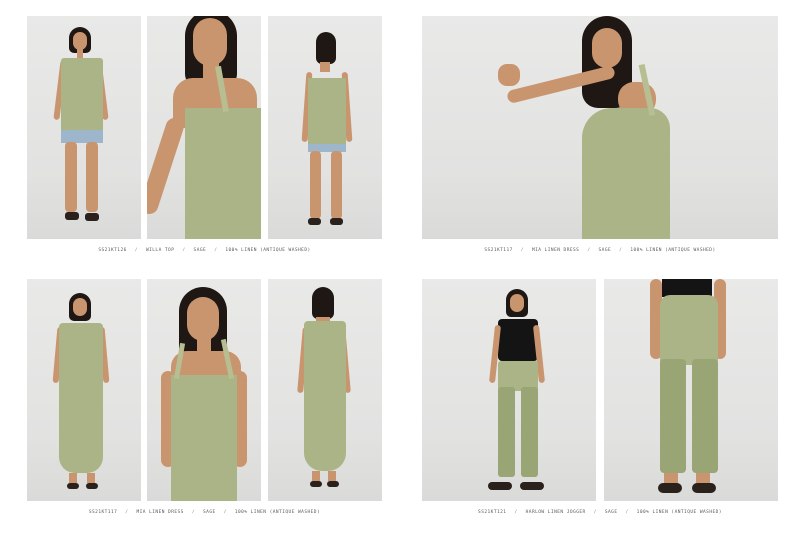 The height and width of the screenshot is (537, 805). I want to click on product-photo-mia-dress-detail, so click(204, 390).